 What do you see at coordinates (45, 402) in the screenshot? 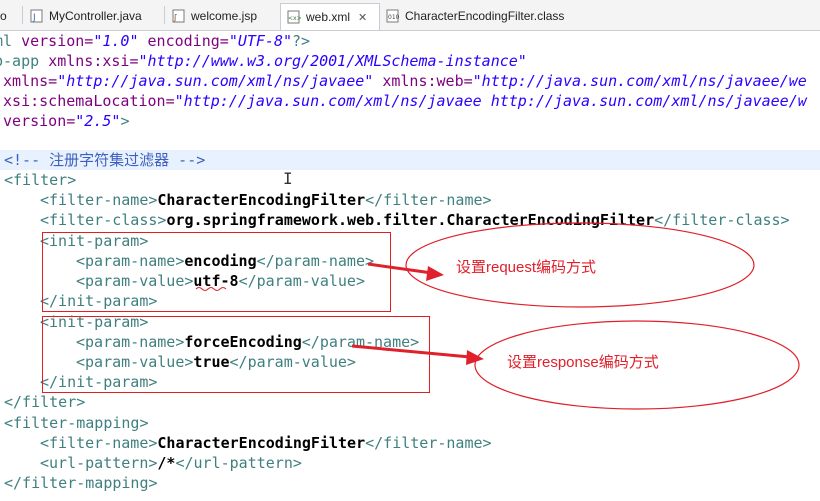
I see `code-filter-close: </filter>` at bounding box center [45, 402].